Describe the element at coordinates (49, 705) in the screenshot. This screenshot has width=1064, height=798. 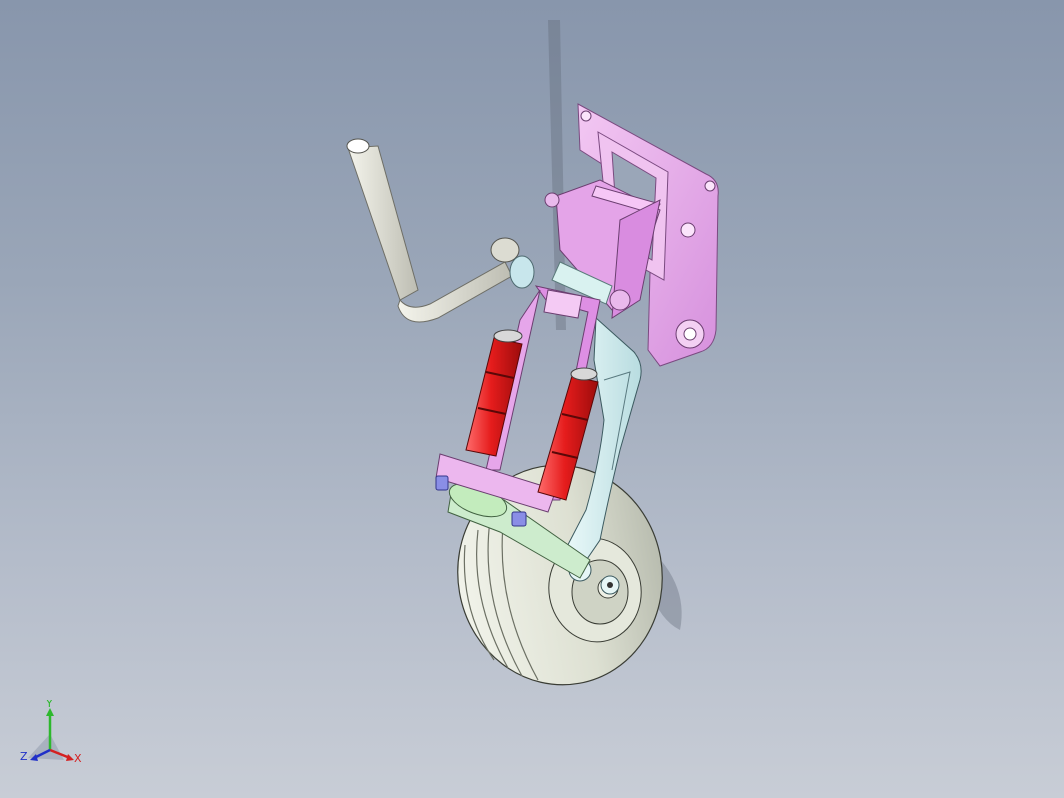
I see `y-axis-label: Y` at that location.